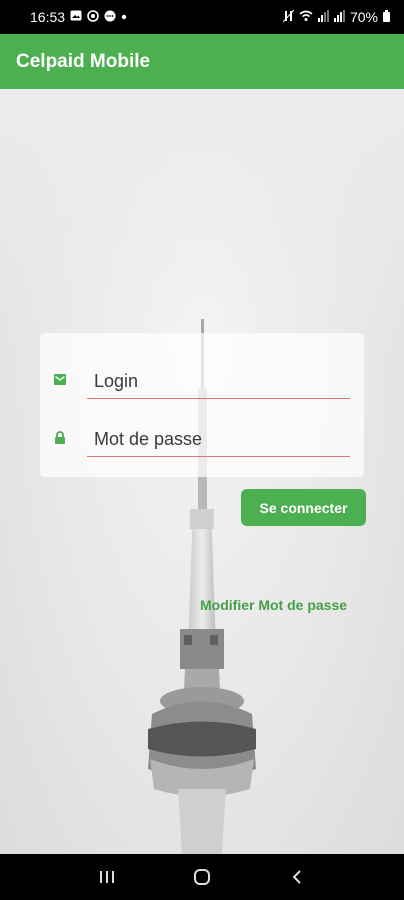 Image resolution: width=404 pixels, height=900 pixels. What do you see at coordinates (202, 17) in the screenshot?
I see `status-bar: 16:53 70%` at bounding box center [202, 17].